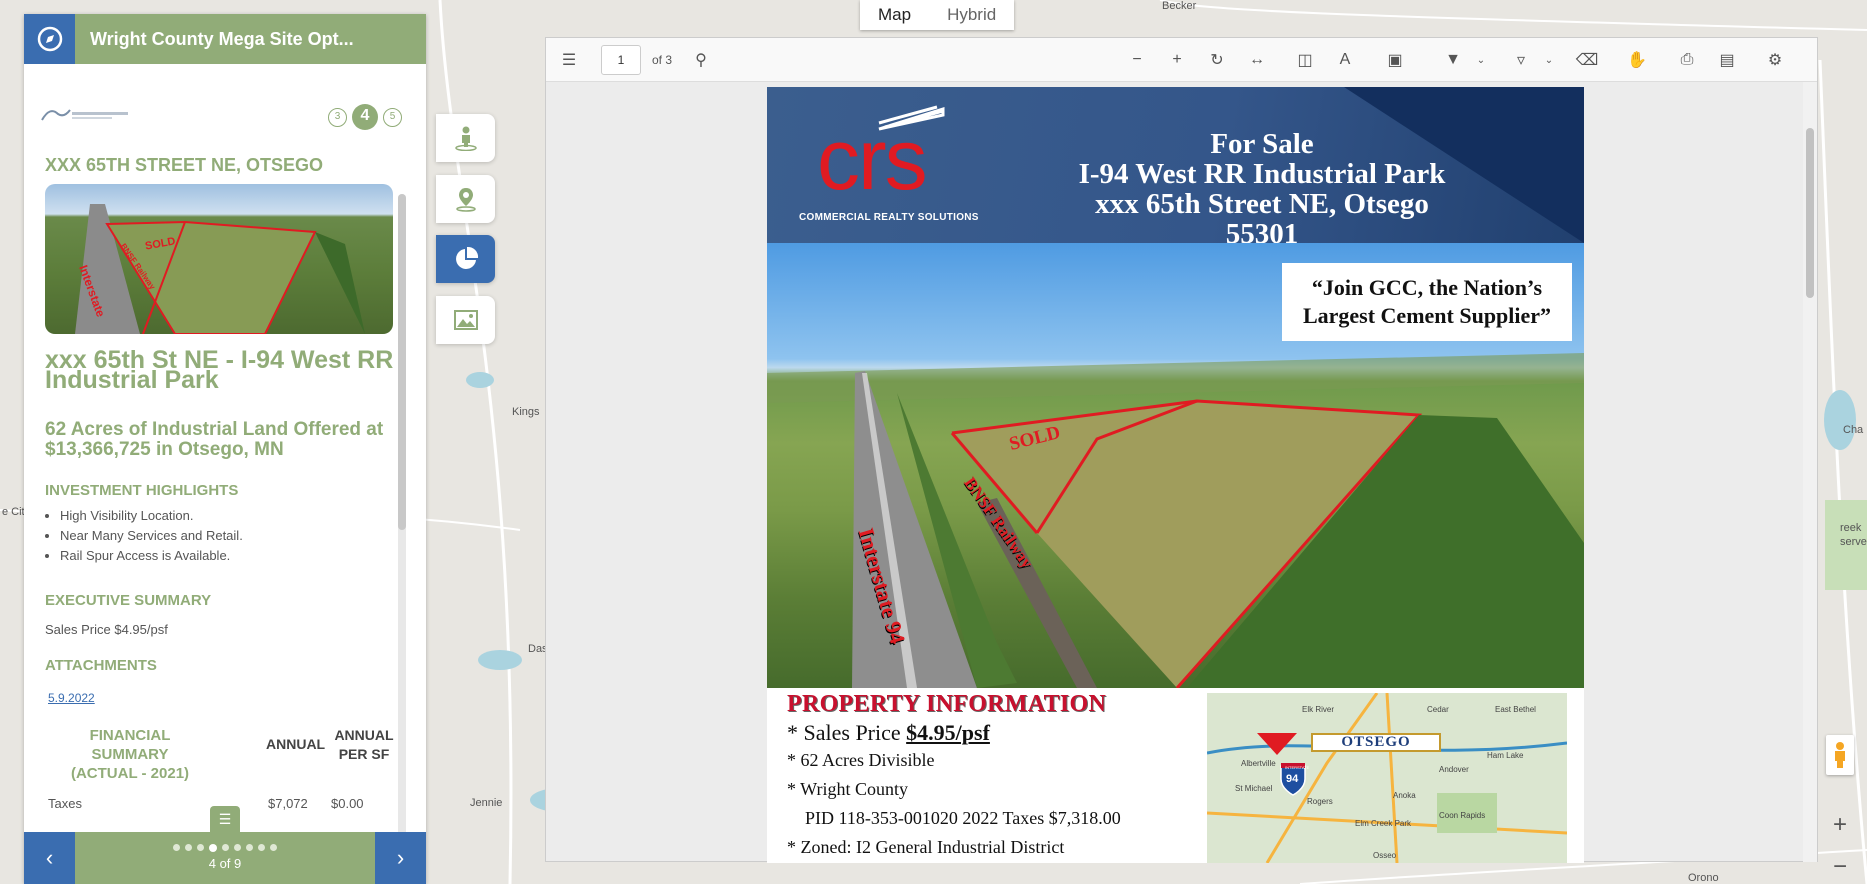 This screenshot has width=1867, height=884. I want to click on page-view-icon: ◫, so click(1305, 60).